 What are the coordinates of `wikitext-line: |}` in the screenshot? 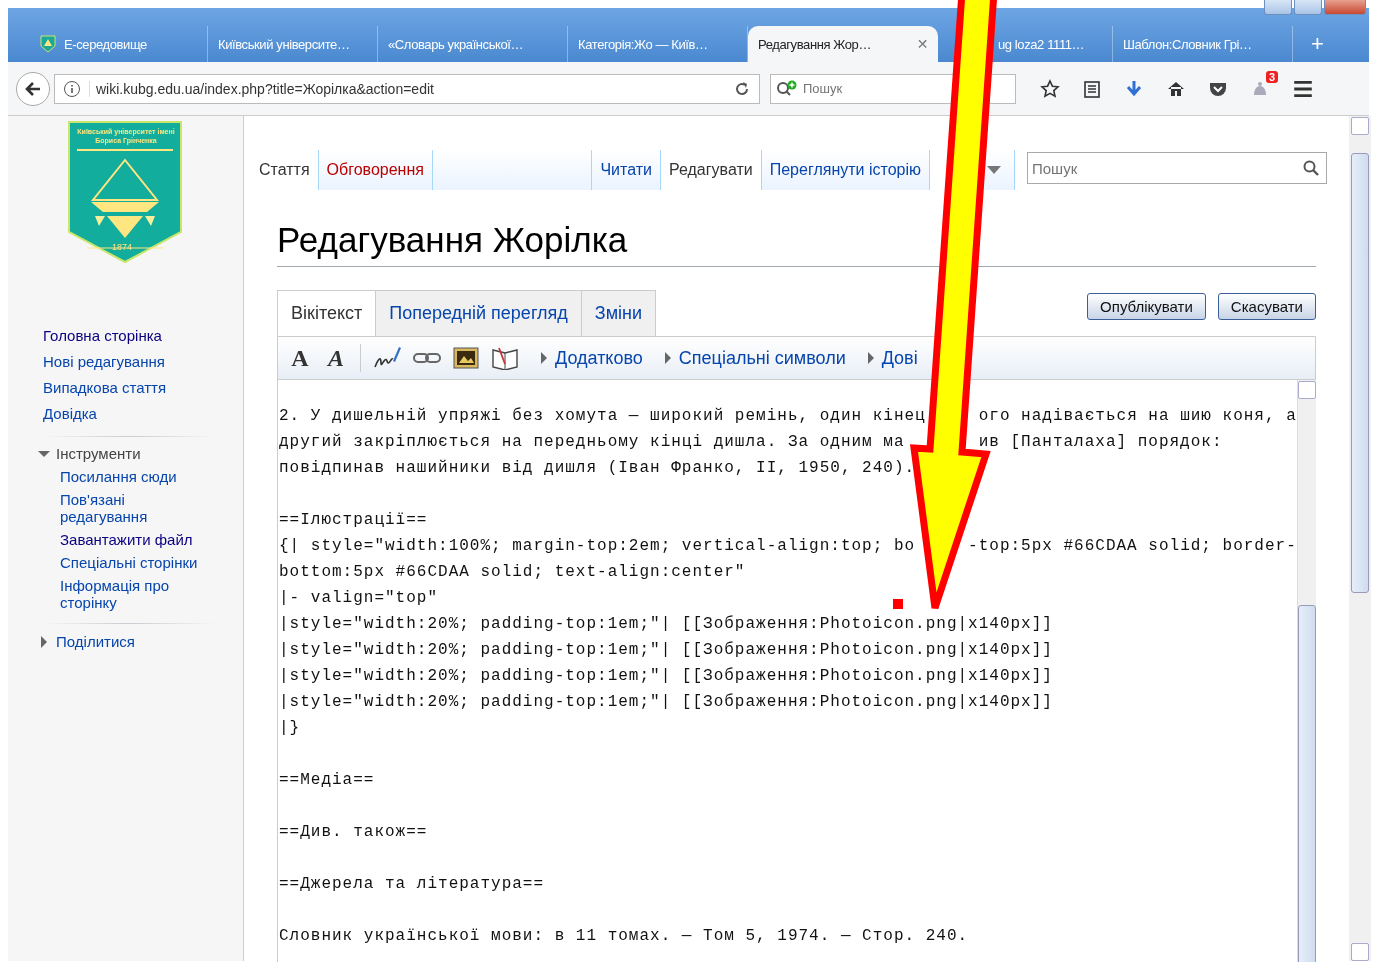 It's located at (290, 728).